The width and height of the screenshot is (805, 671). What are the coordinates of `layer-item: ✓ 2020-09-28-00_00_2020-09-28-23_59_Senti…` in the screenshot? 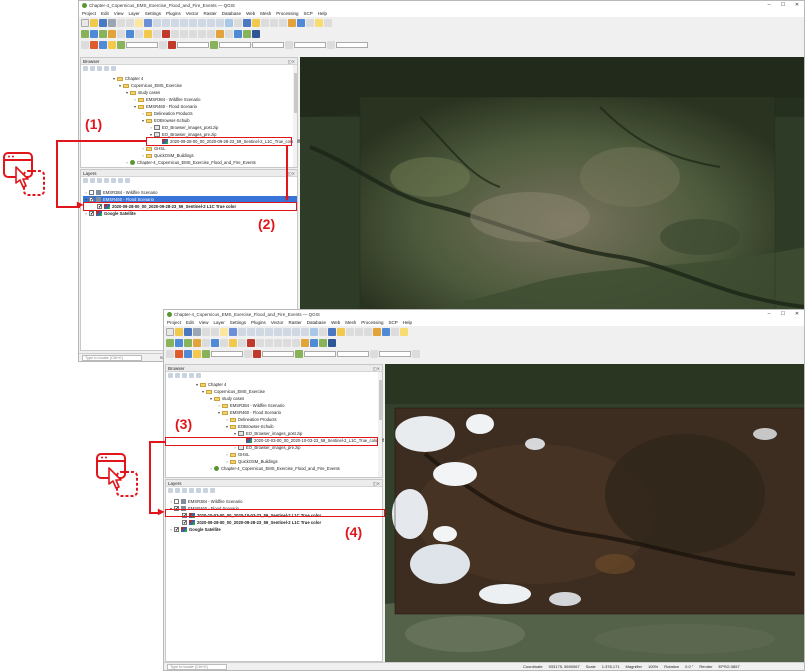 It's located at (248, 522).